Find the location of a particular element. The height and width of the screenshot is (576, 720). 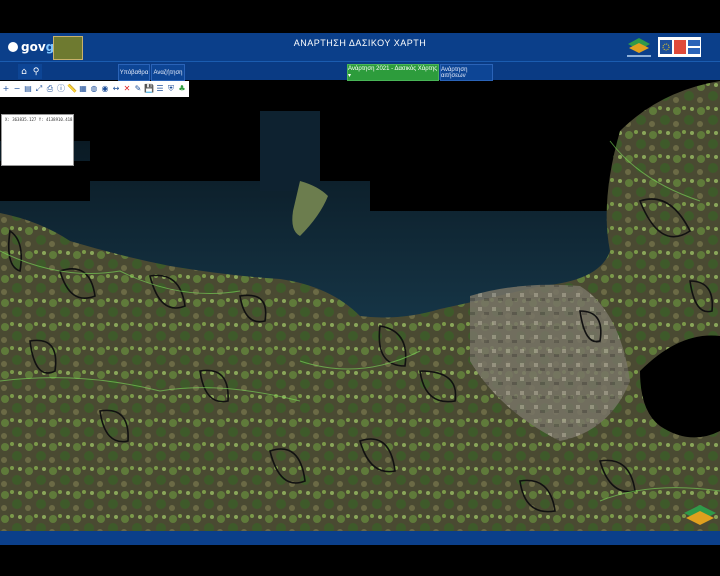

basemaps-button: Υπόβαθρα is located at coordinates (134, 72).